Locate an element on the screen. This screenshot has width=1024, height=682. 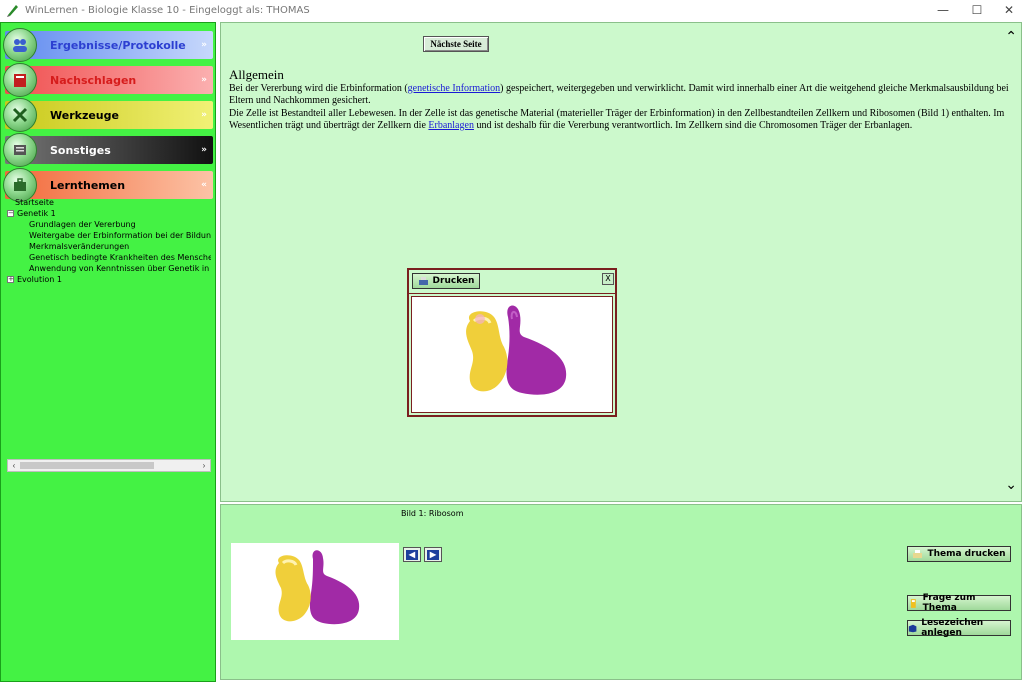
tree-item: Merkmalsveränderungen is located at coordinates (120, 246).